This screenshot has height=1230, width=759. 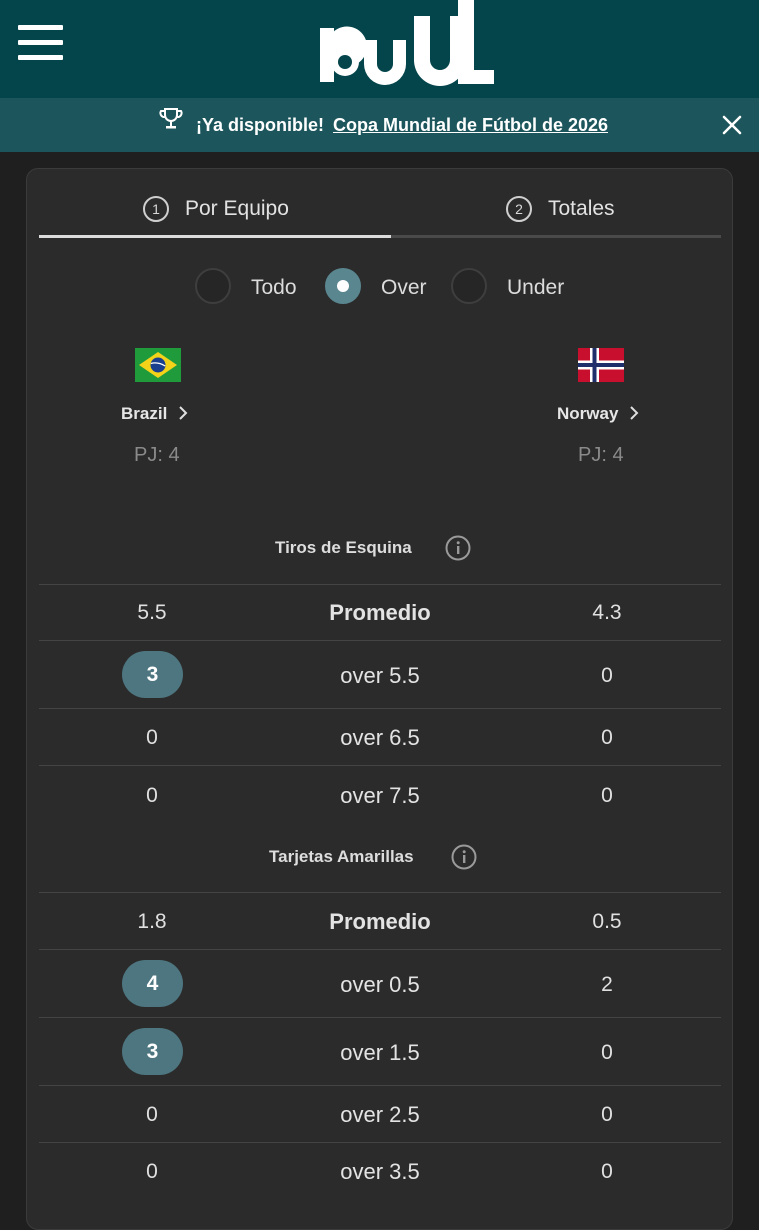 I want to click on row-label: over 3.5, so click(x=380, y=1171).